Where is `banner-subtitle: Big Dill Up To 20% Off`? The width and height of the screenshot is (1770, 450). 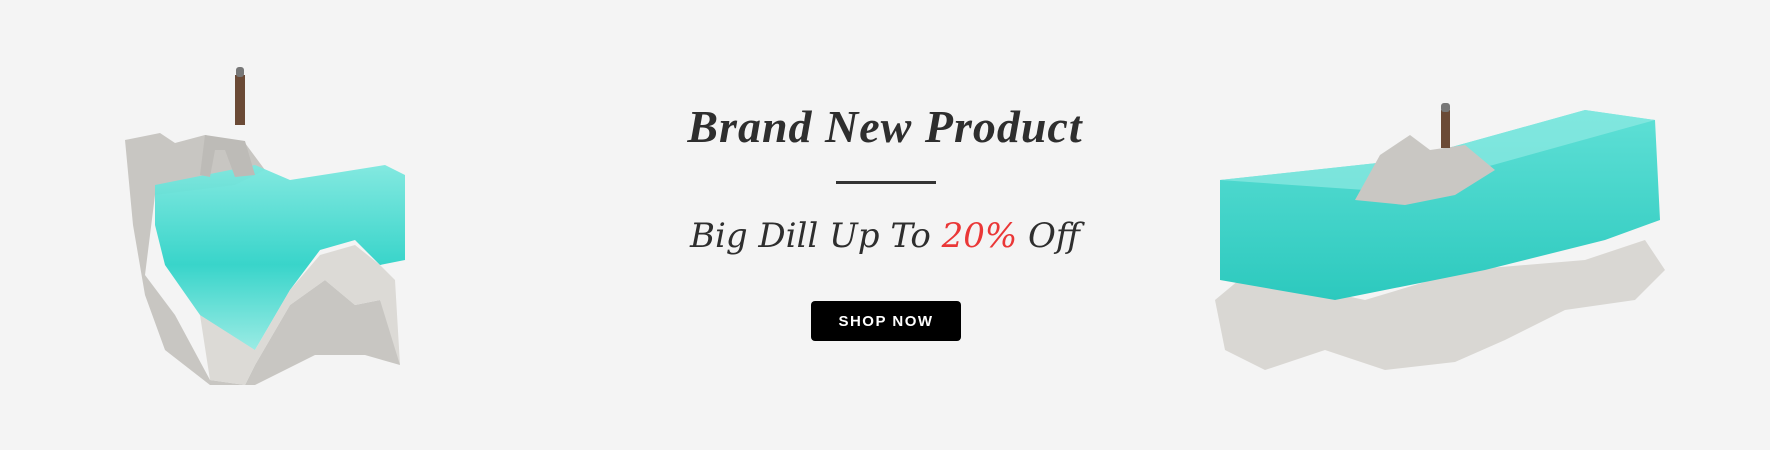
banner-subtitle: Big Dill Up To 20% Off is located at coordinates (885, 236).